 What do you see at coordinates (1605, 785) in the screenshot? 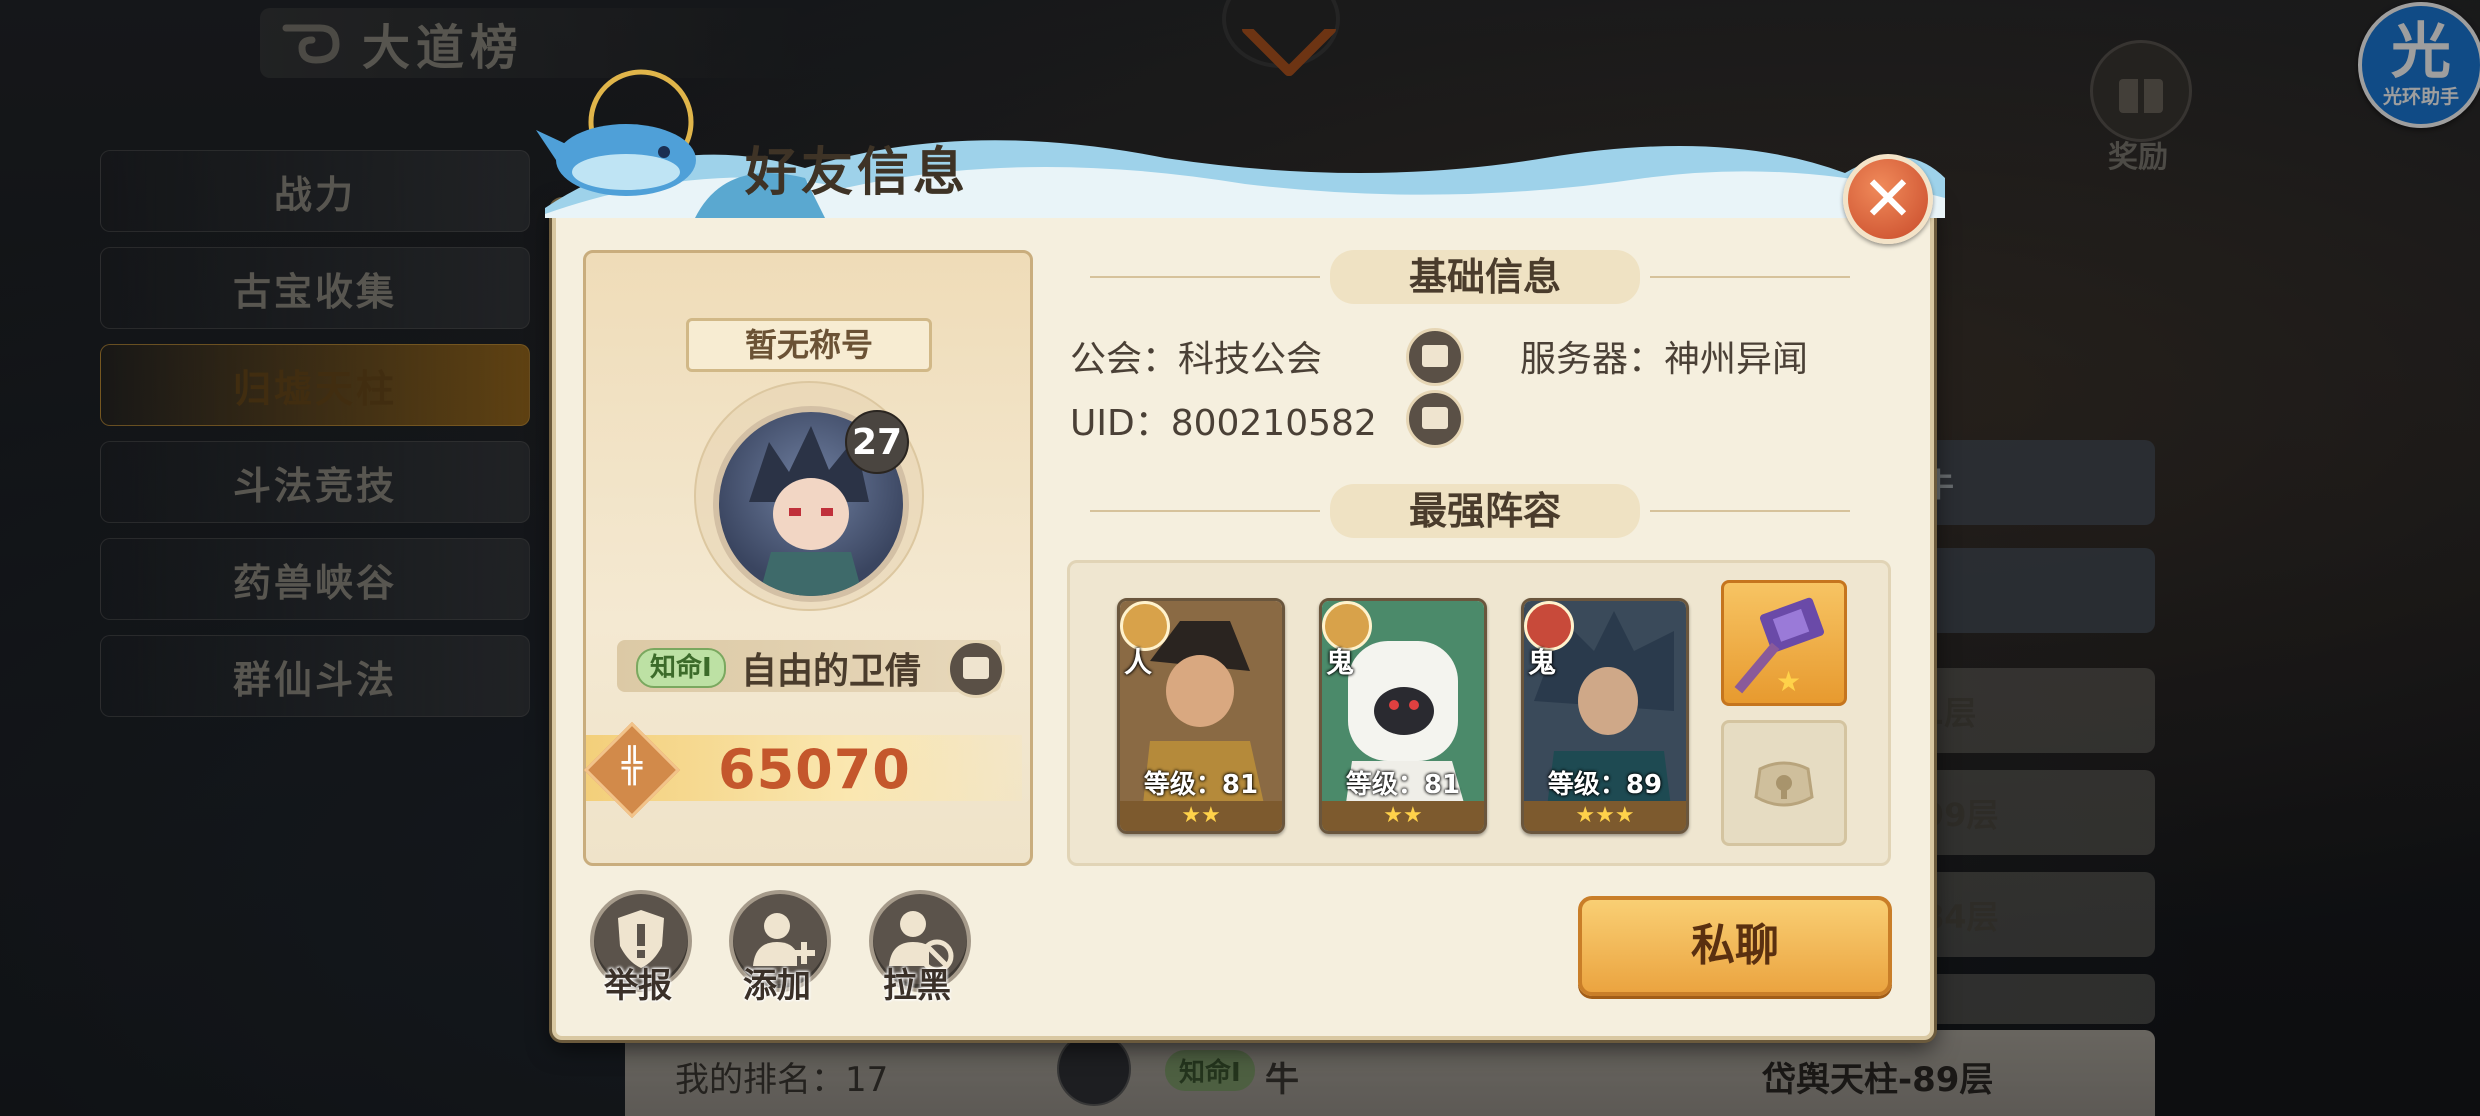
I see `hero-level: 等级：89` at bounding box center [1605, 785].